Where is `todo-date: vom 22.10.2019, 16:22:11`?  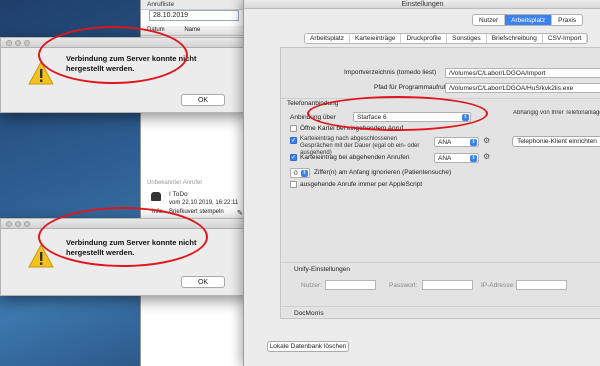
todo-date: vom 22.10.2019, 16:22:11 is located at coordinates (204, 203).